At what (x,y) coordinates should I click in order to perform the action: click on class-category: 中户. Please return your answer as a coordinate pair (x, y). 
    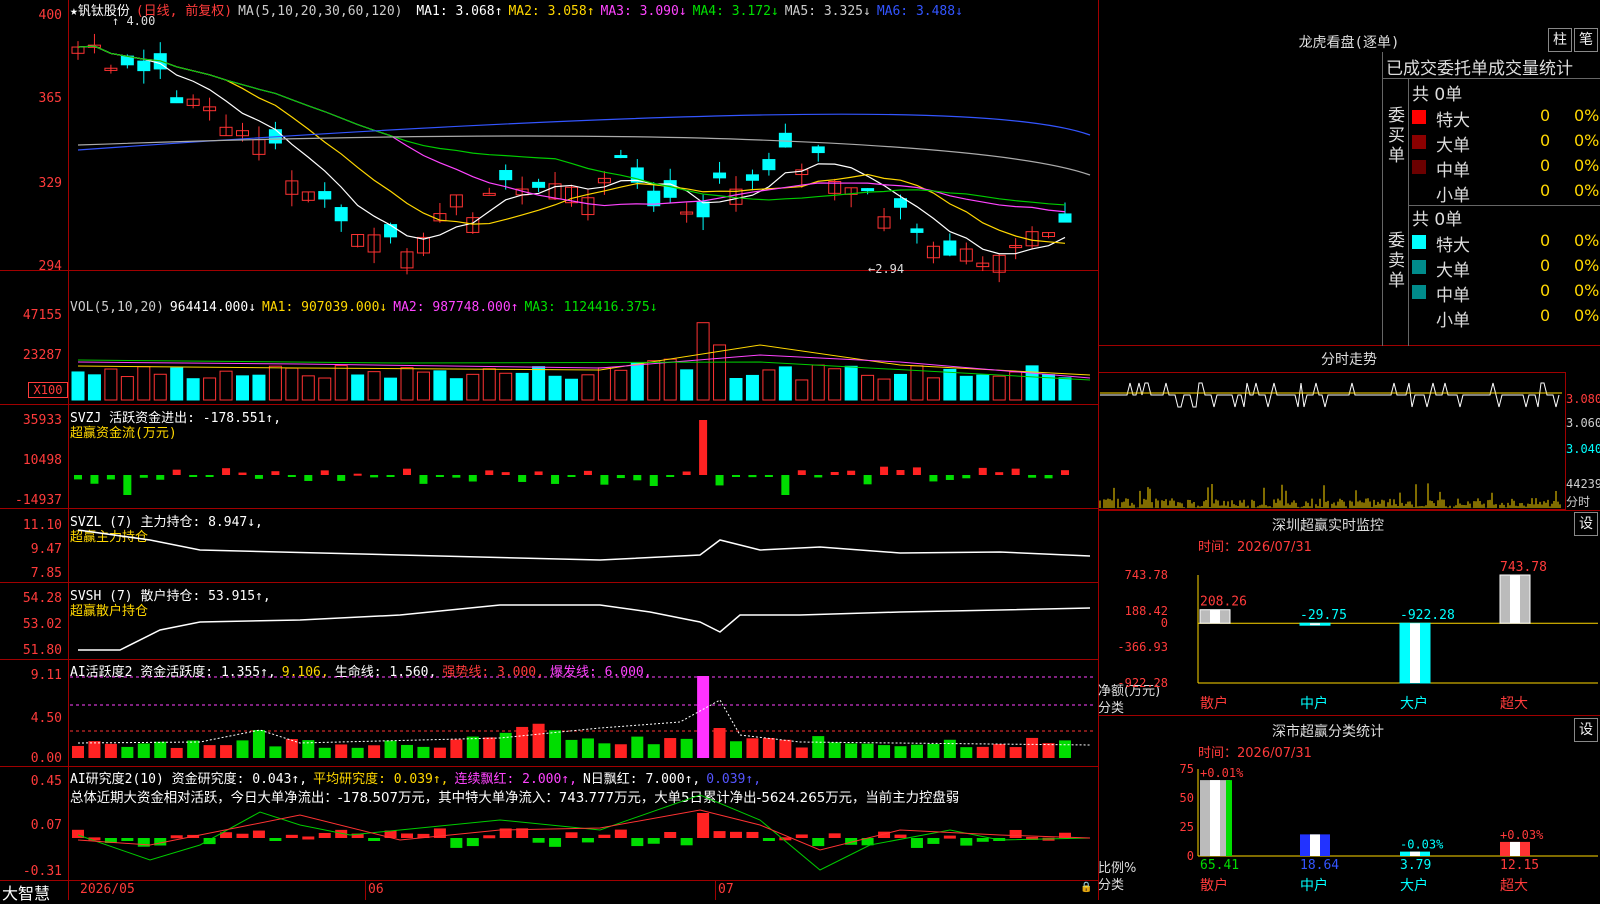
    Looking at the image, I should click on (1314, 885).